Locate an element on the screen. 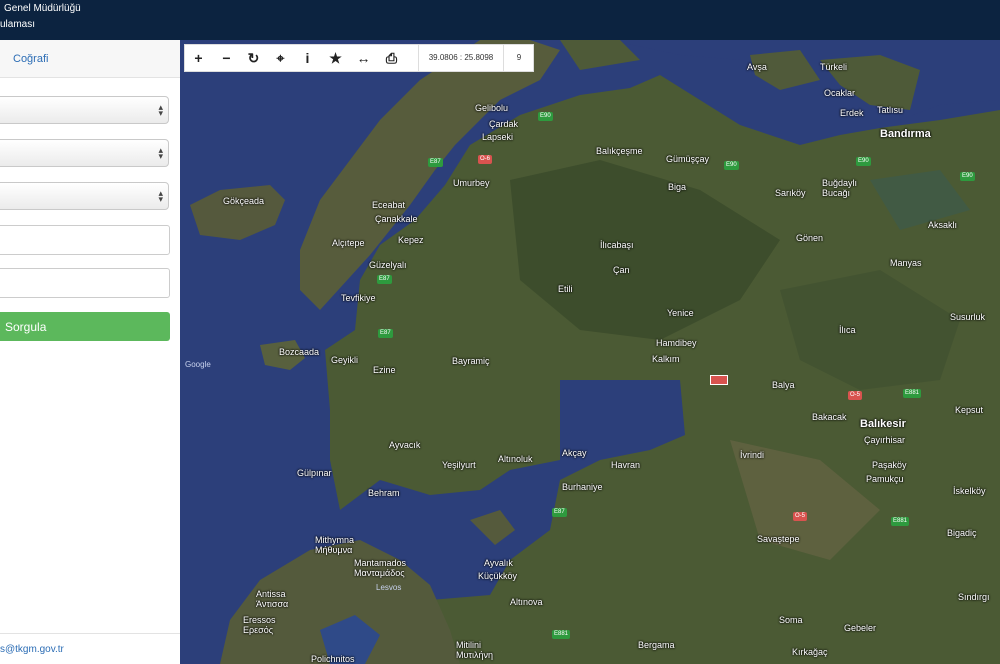 Image resolution: width=1000 pixels, height=664 pixels. map-label: Bakacak is located at coordinates (829, 417).